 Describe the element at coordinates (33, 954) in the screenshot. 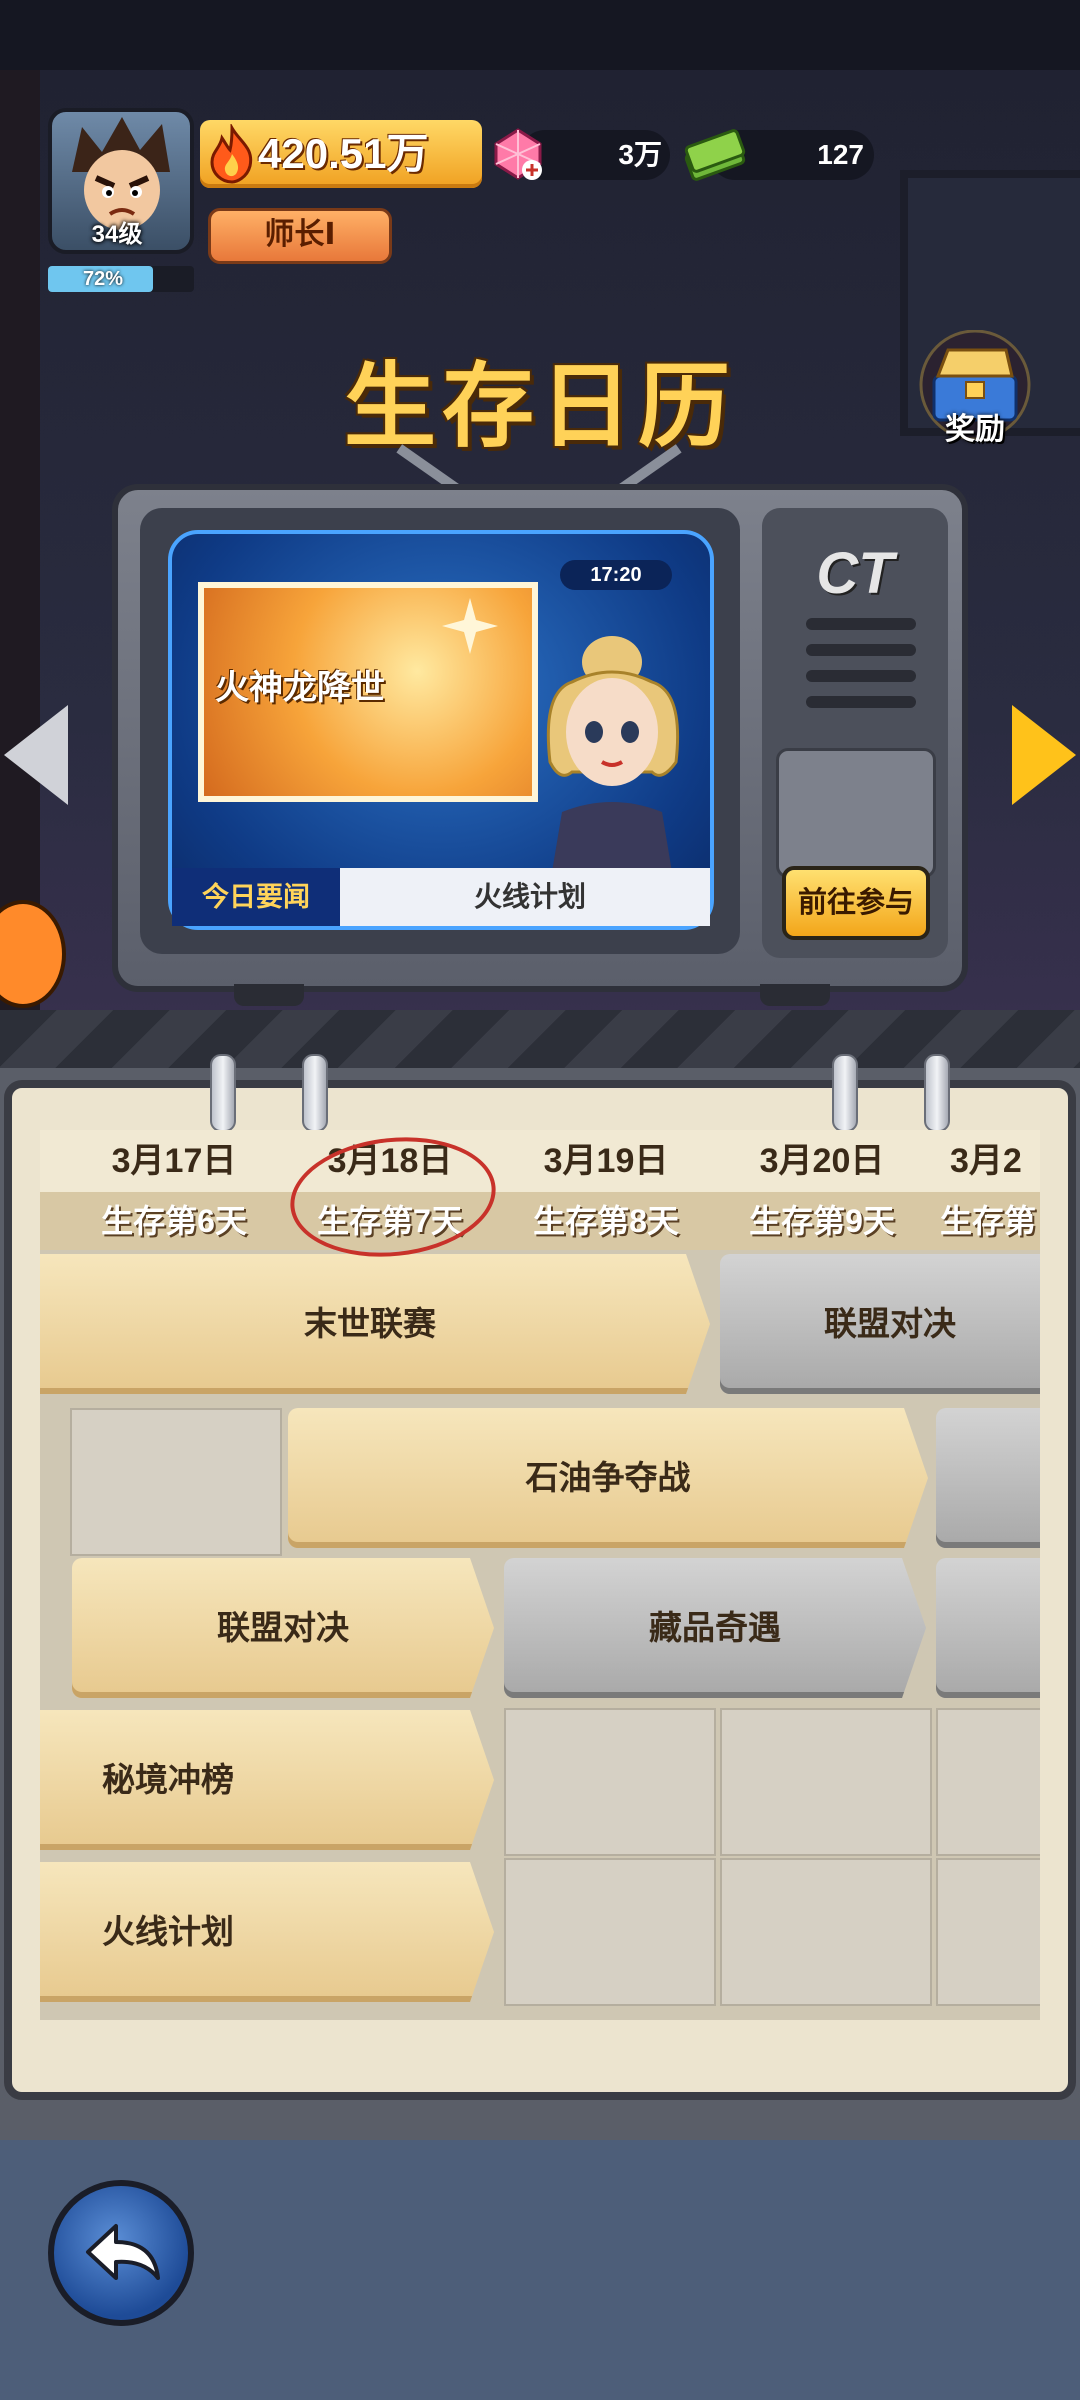

I see `side-mascot-icon` at that location.